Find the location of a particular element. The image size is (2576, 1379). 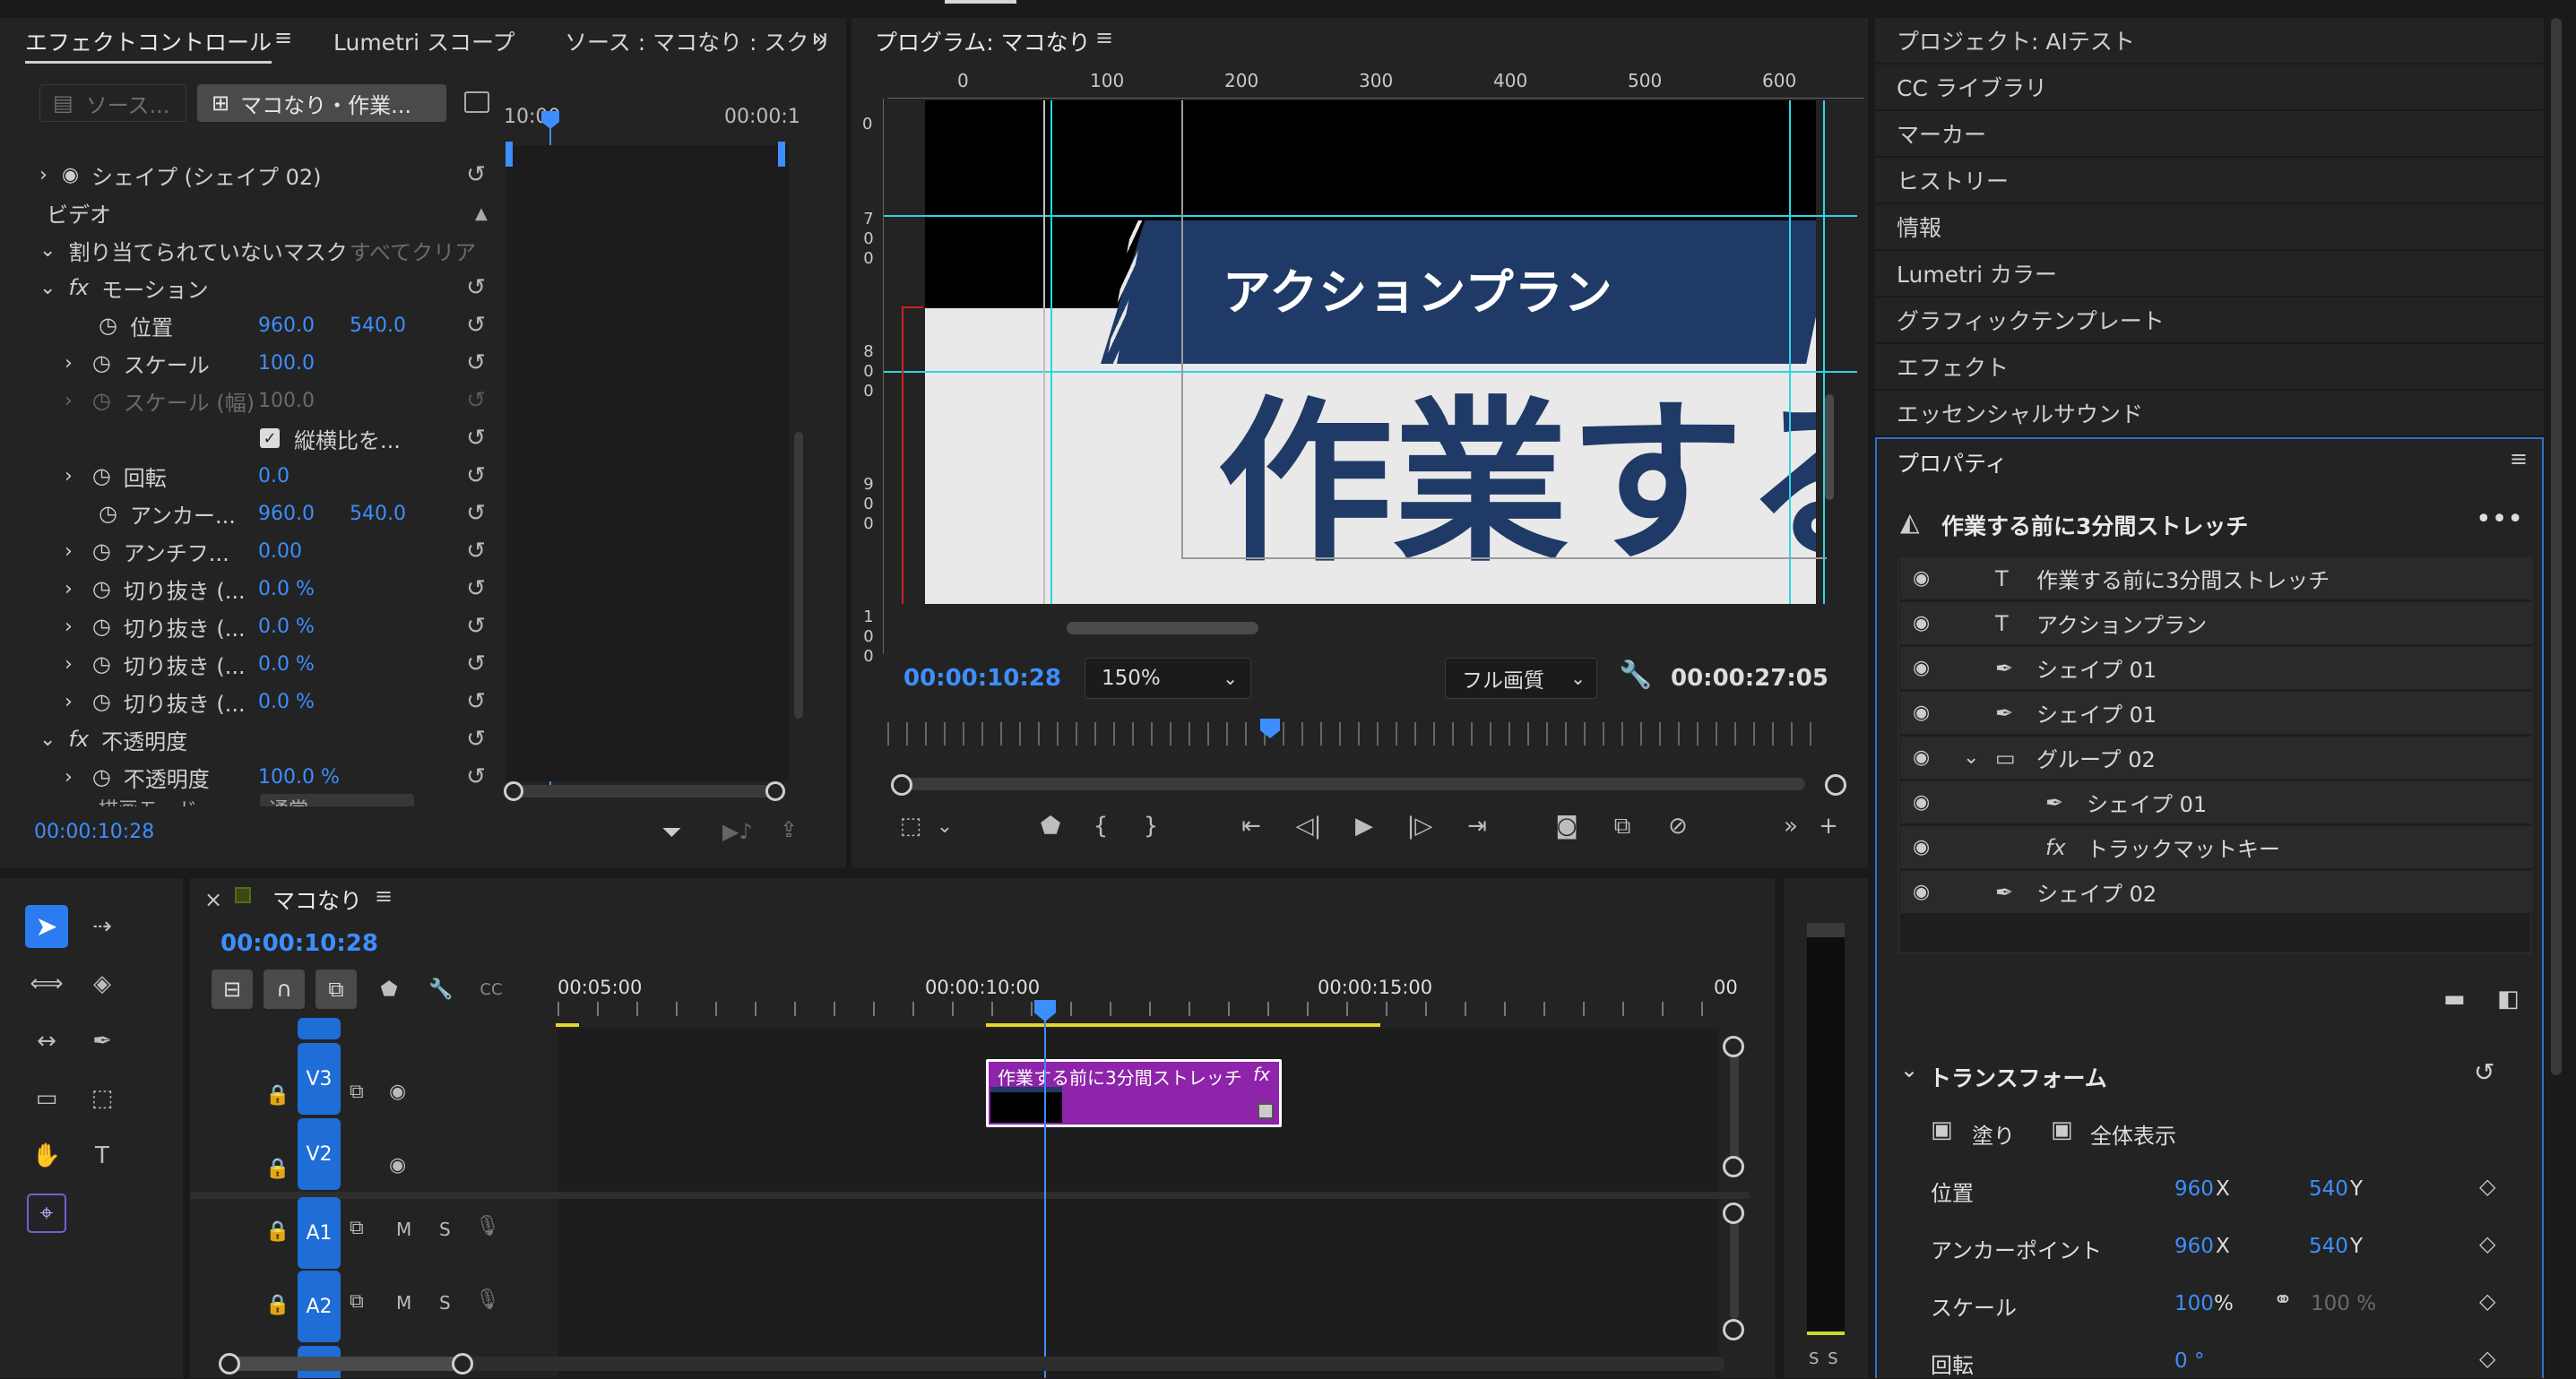

anchor-x: 960 is located at coordinates (2194, 1246).